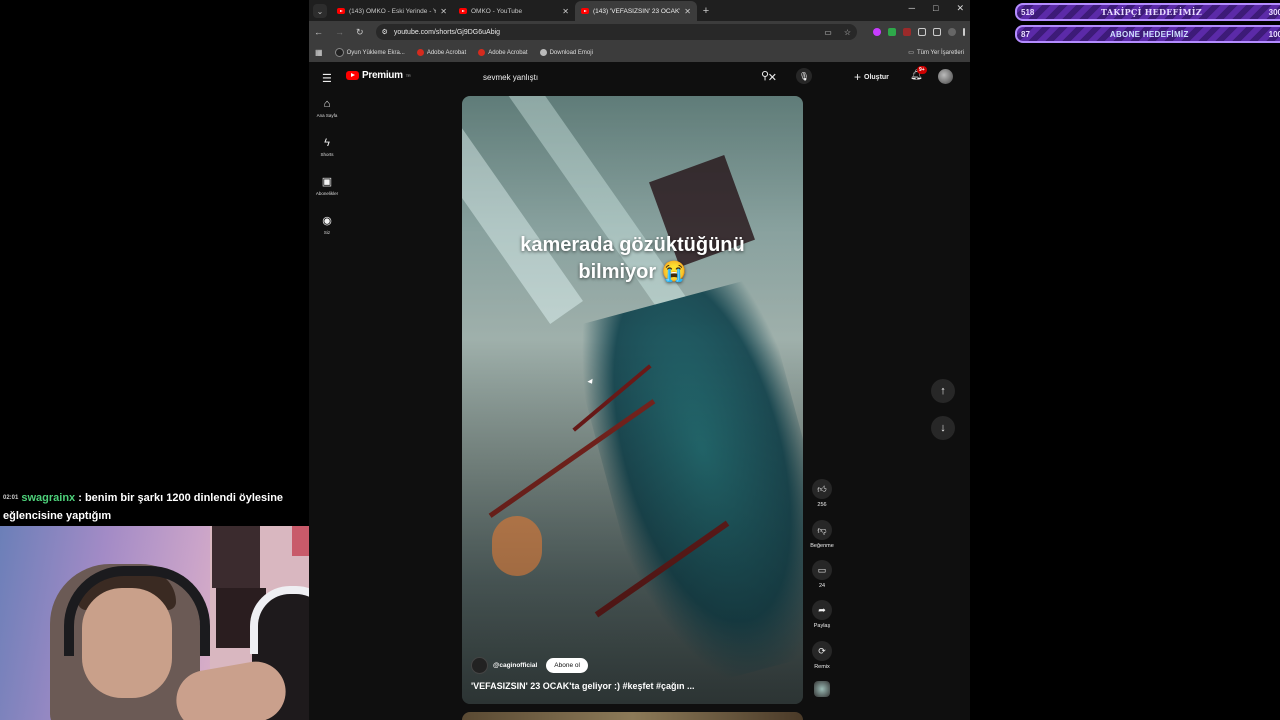 This screenshot has height=720, width=1280. I want to click on follower-goal-title: TAKİPÇİ HEDEFİMİZ, so click(1151, 12).